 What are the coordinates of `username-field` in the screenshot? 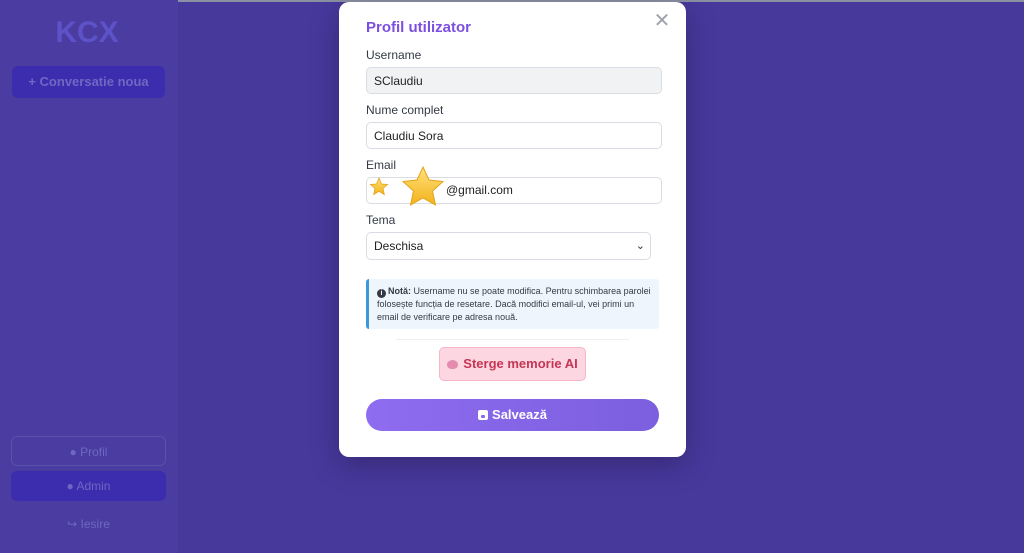 It's located at (514, 80).